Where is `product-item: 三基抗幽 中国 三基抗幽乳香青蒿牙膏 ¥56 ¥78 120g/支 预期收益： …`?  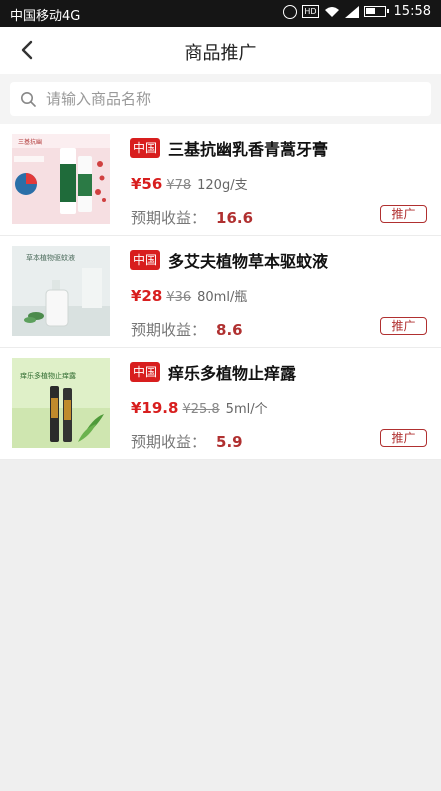 product-item: 三基抗幽 中国 三基抗幽乳香青蒿牙膏 ¥56 ¥78 120g/支 预期收益： … is located at coordinates (220, 180).